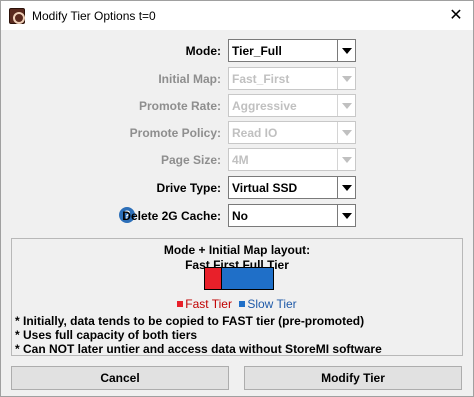 The image size is (474, 397). I want to click on tier-layout-bar, so click(239, 278).